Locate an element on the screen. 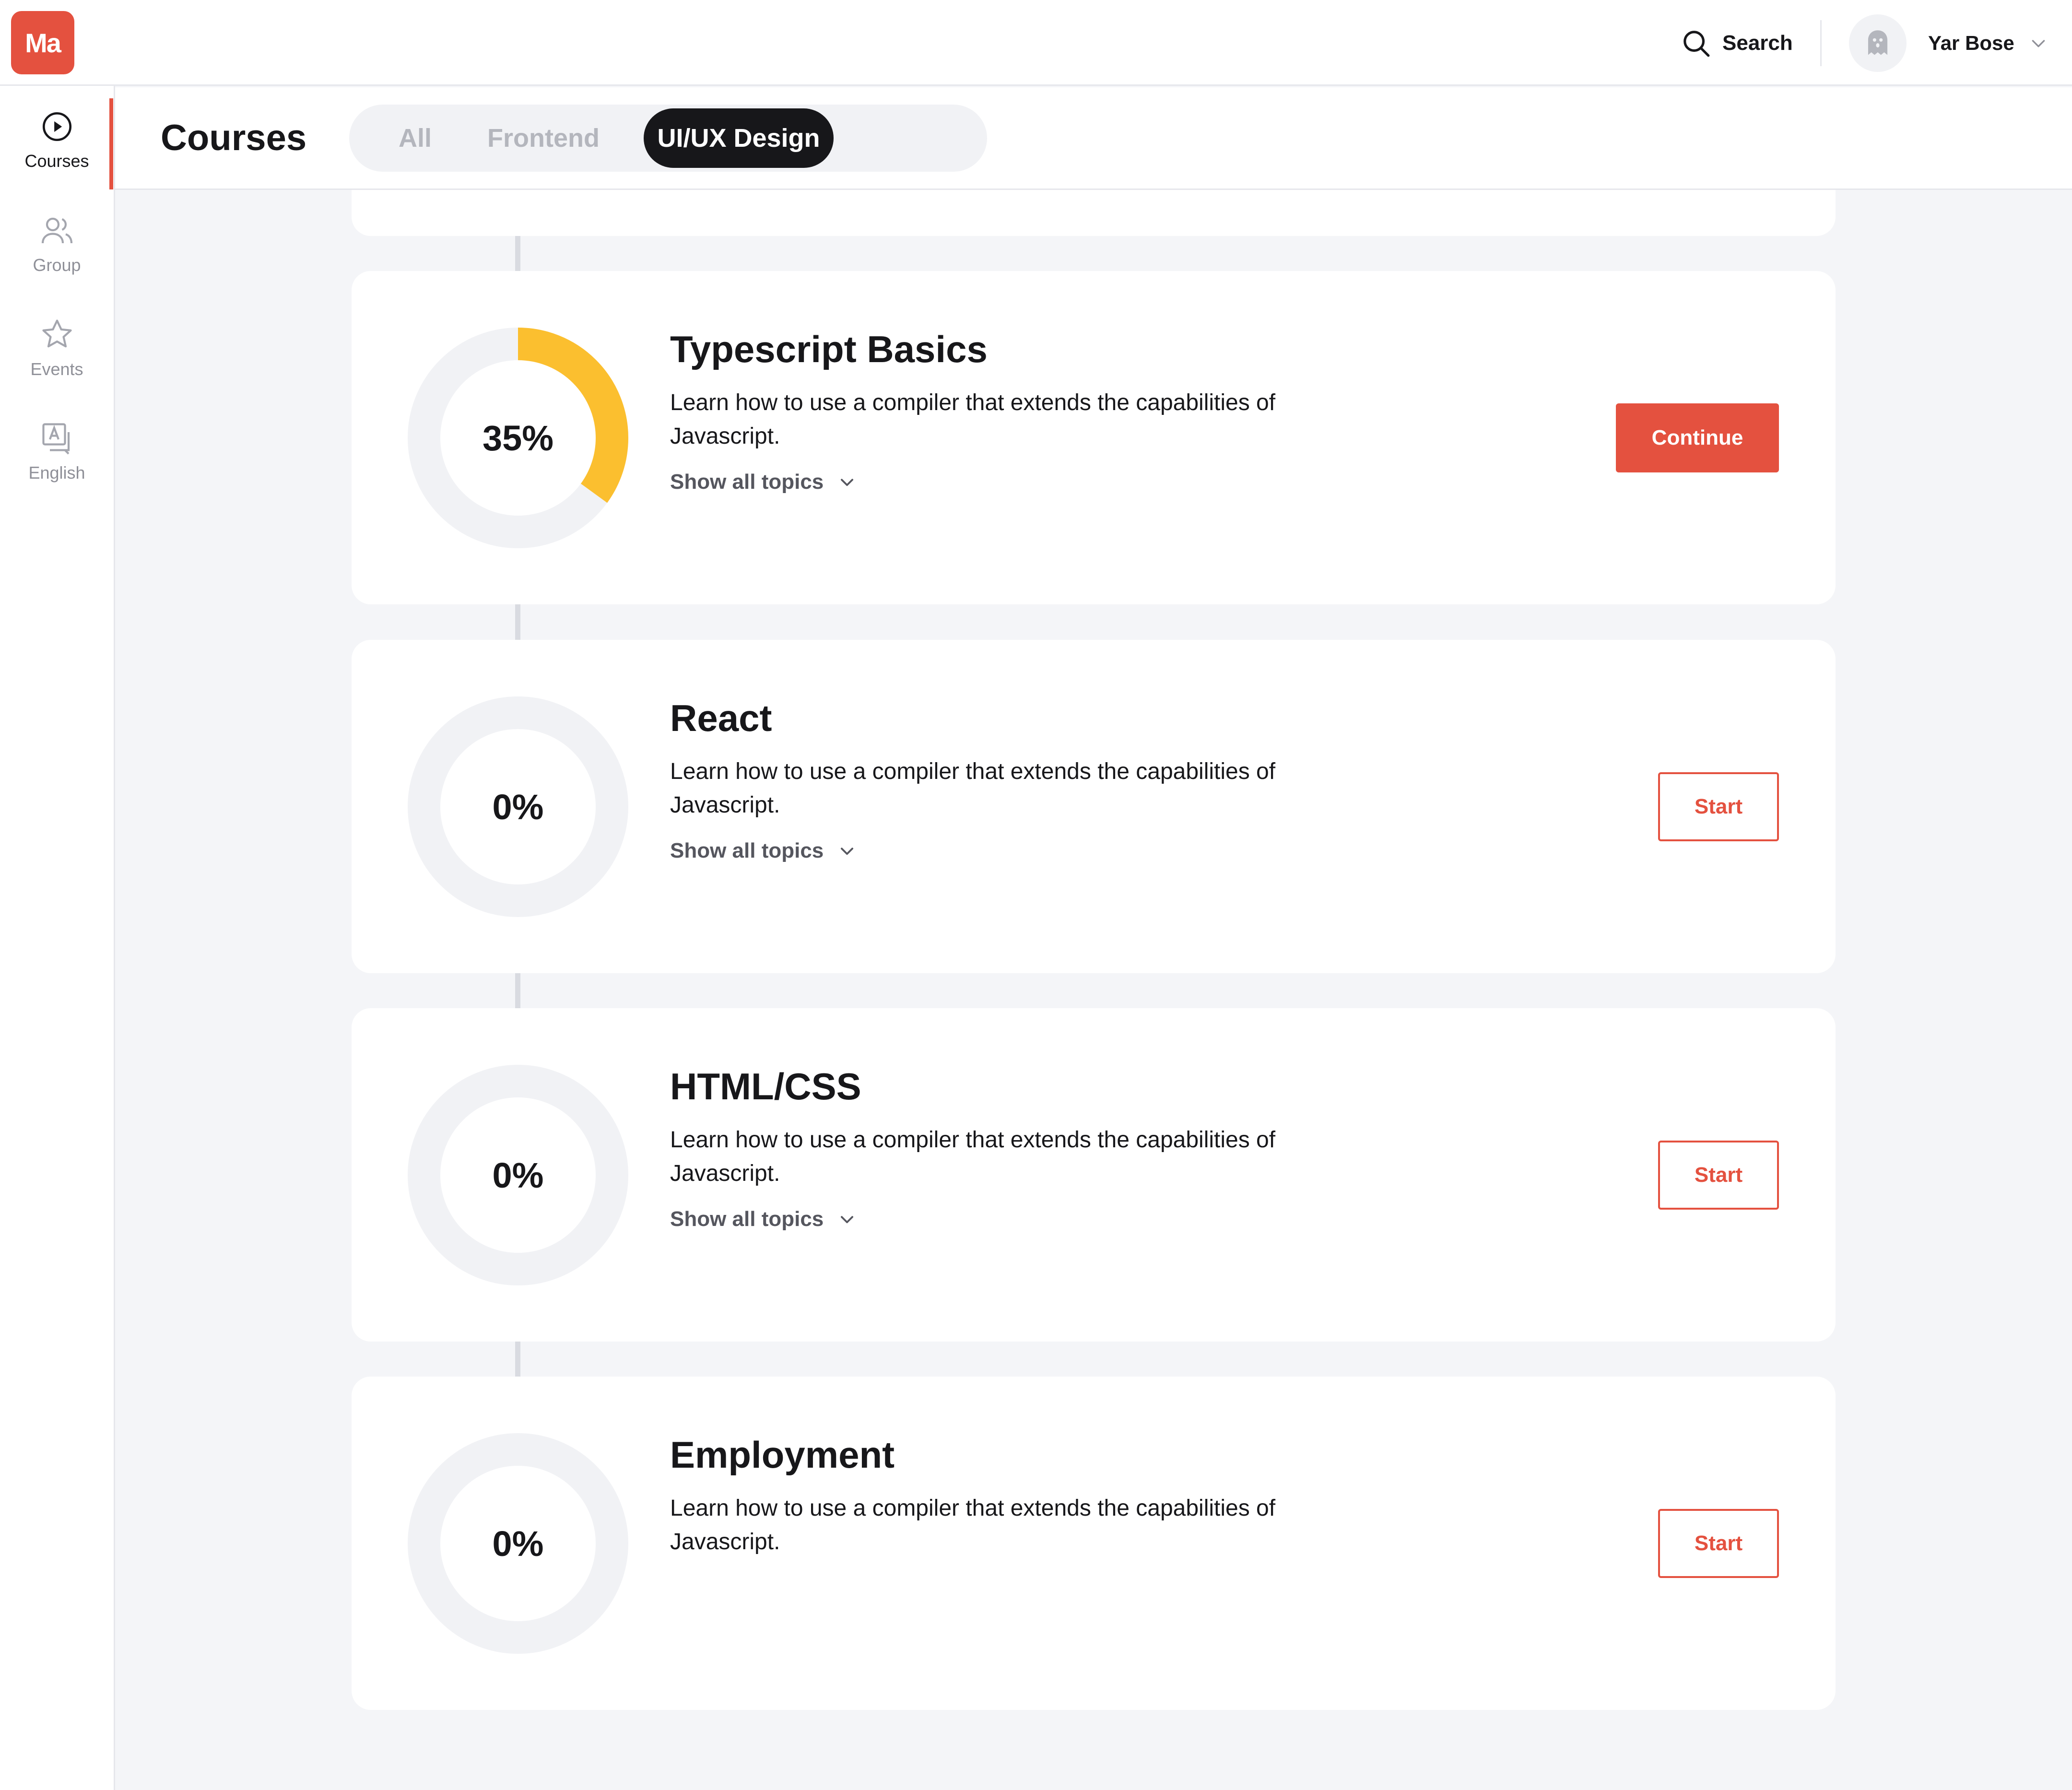 This screenshot has height=1790, width=2072. translate-icon is located at coordinates (56, 439).